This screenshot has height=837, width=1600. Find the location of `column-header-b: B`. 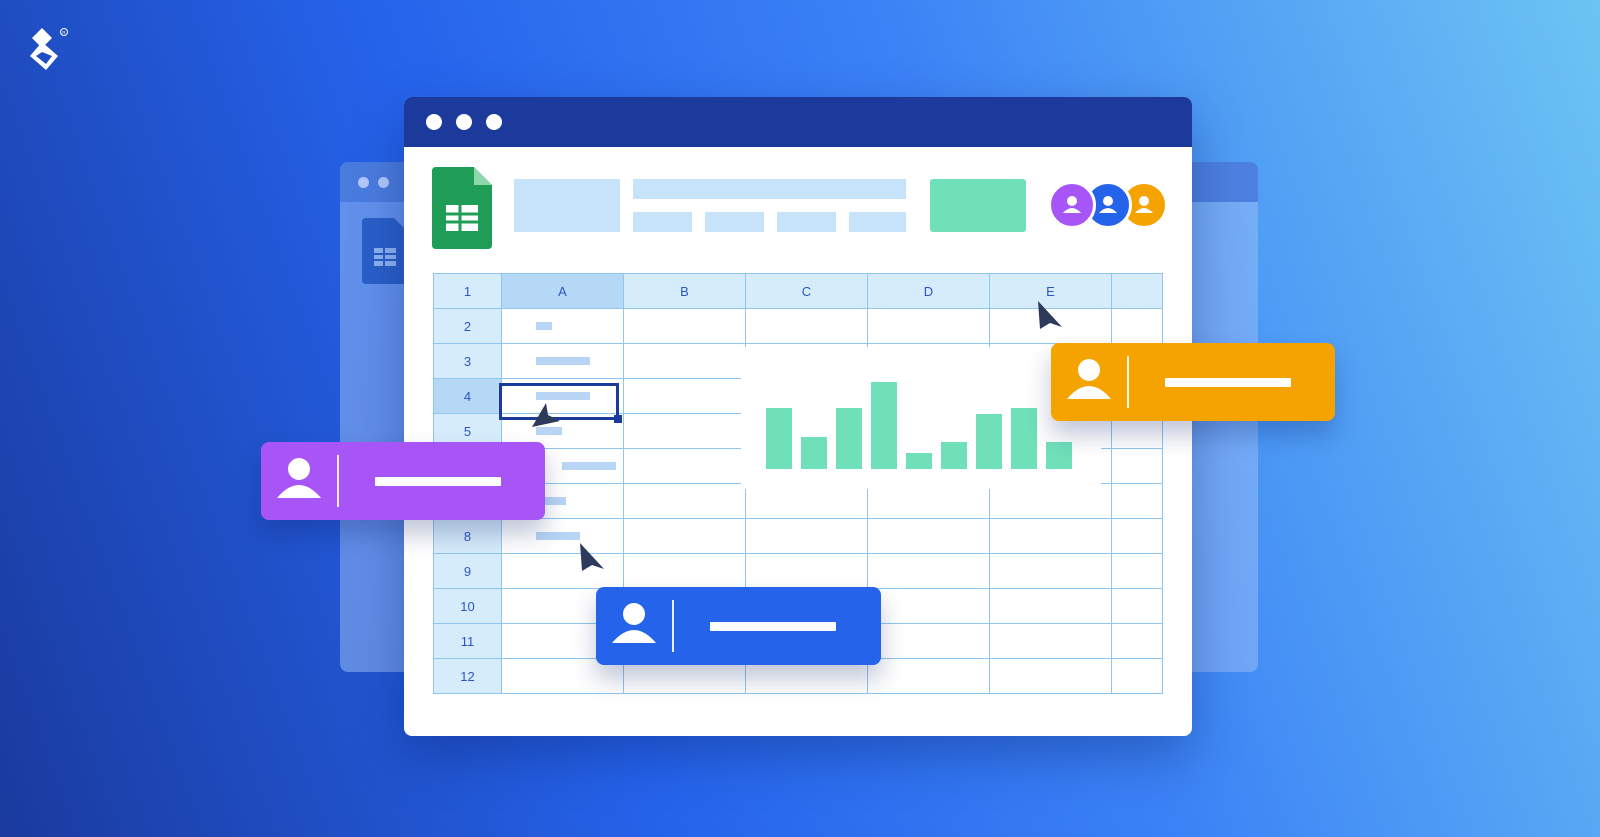

column-header-b: B is located at coordinates (684, 291).